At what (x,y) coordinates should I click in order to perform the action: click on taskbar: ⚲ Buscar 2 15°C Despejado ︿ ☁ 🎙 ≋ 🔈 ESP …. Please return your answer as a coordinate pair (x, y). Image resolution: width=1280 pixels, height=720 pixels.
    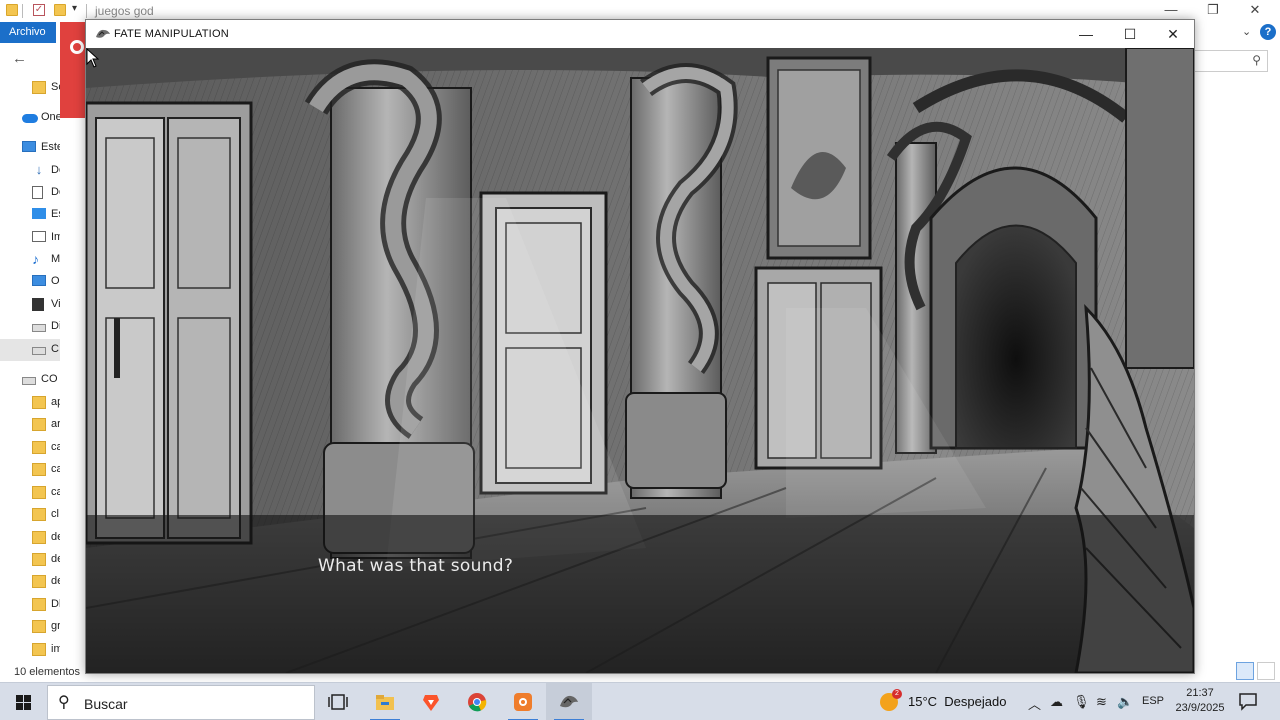
    Looking at the image, I should click on (640, 701).